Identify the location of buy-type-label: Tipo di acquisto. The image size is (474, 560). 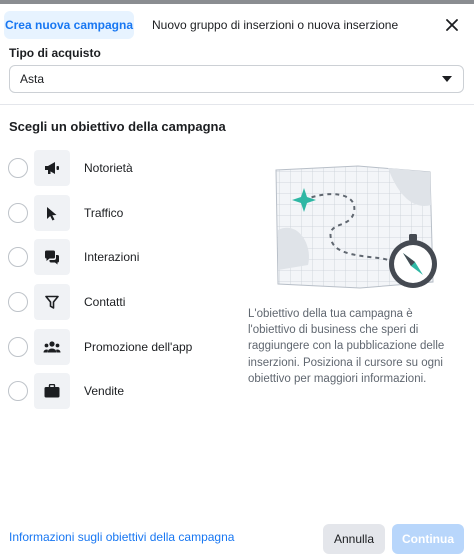
(55, 53).